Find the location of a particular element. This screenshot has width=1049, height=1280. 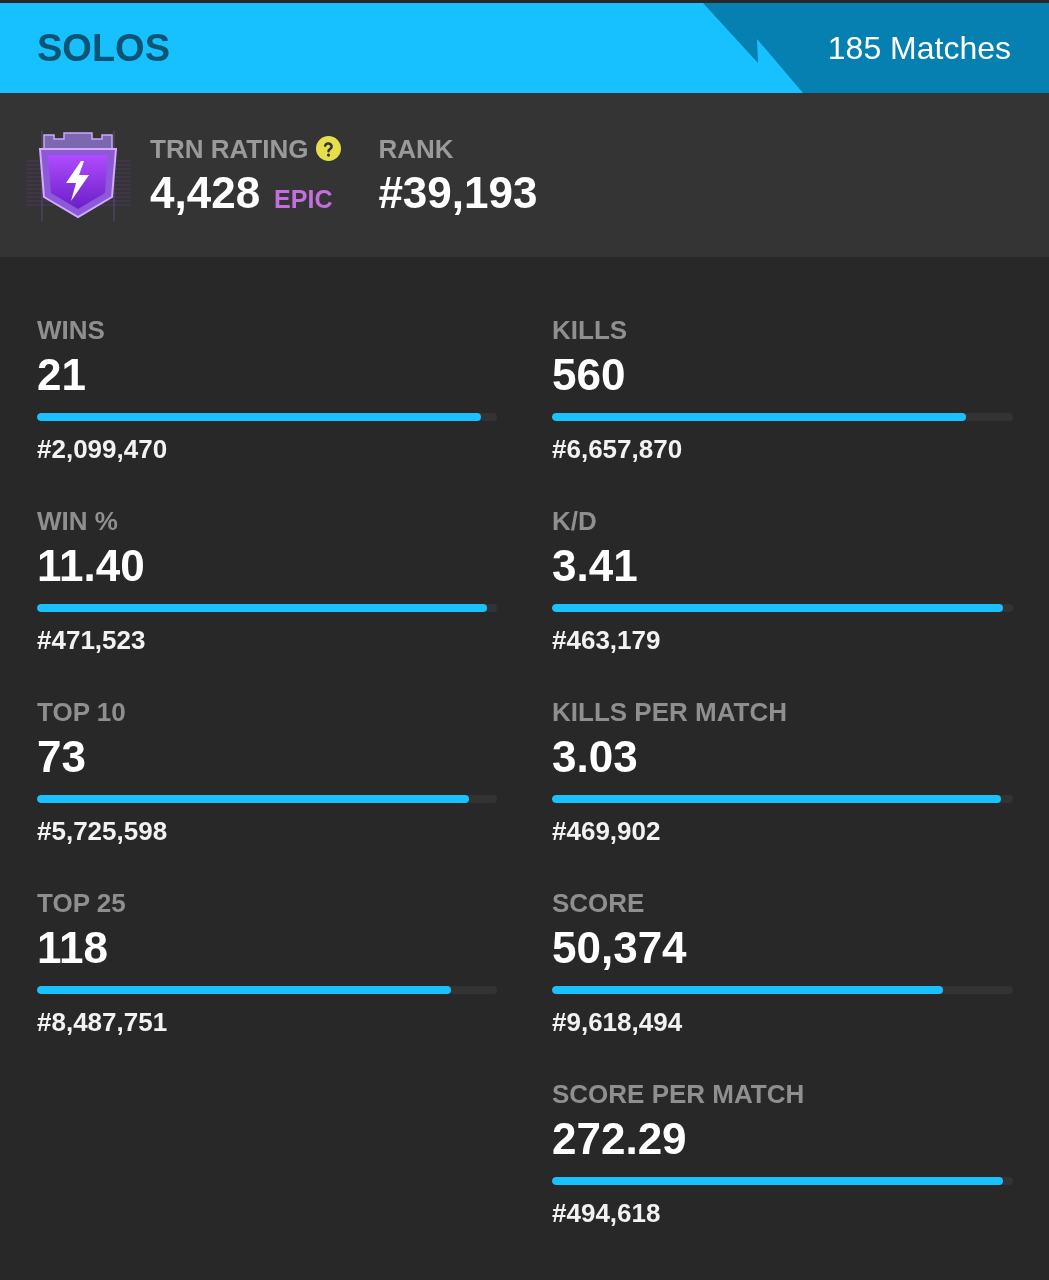

tier-label: EPIC is located at coordinates (303, 199).